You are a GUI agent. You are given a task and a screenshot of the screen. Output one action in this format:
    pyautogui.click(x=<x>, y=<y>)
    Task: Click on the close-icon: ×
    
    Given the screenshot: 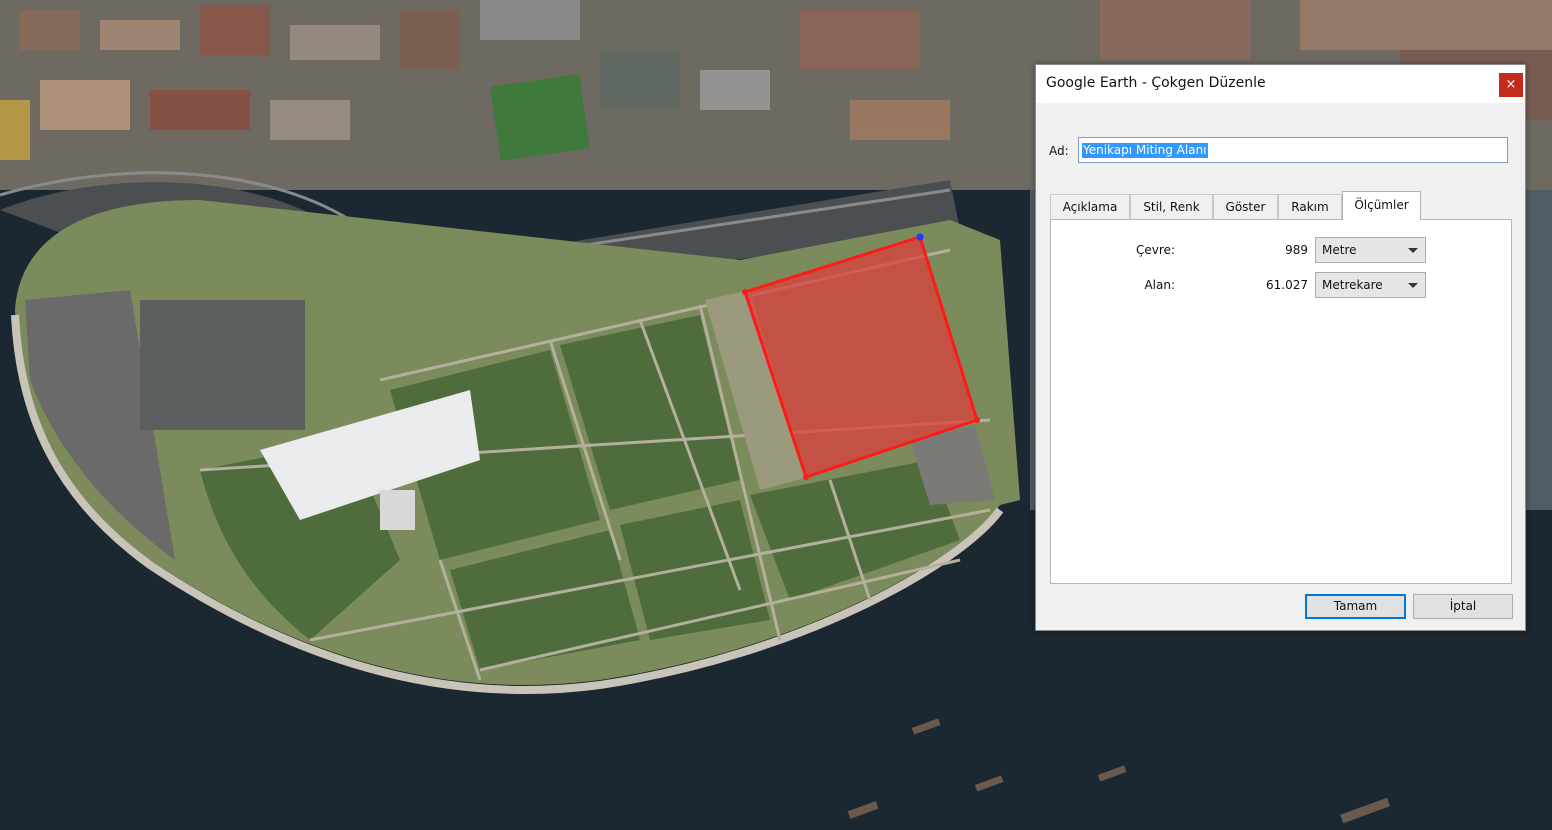 What is the action you would take?
    pyautogui.click(x=1511, y=84)
    